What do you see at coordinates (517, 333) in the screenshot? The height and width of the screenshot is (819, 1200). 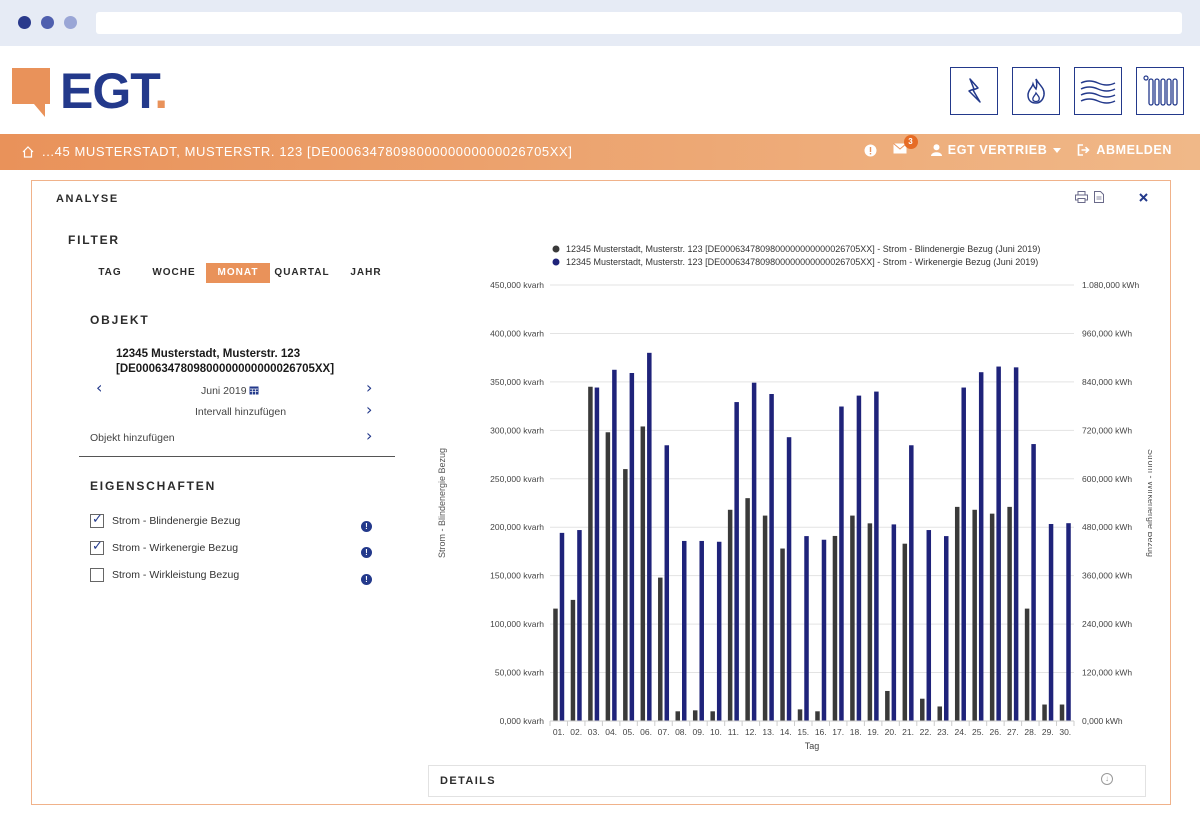 I see `y-tick-left: 400,000 kvarh` at bounding box center [517, 333].